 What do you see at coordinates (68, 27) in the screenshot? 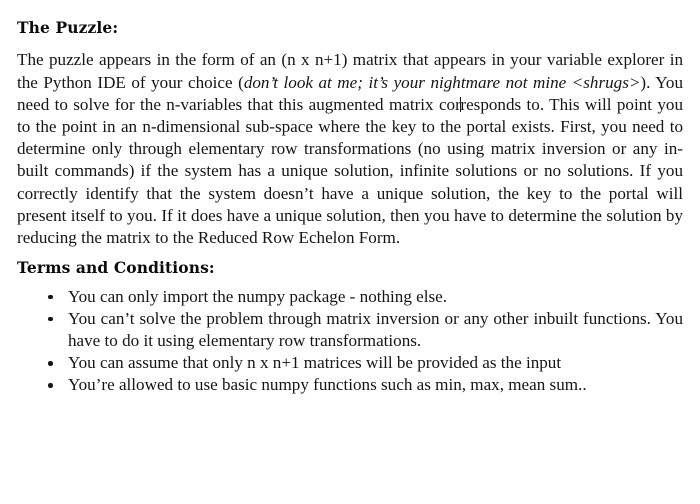
I see `heading-the-puzzle: The Puzzle:` at bounding box center [68, 27].